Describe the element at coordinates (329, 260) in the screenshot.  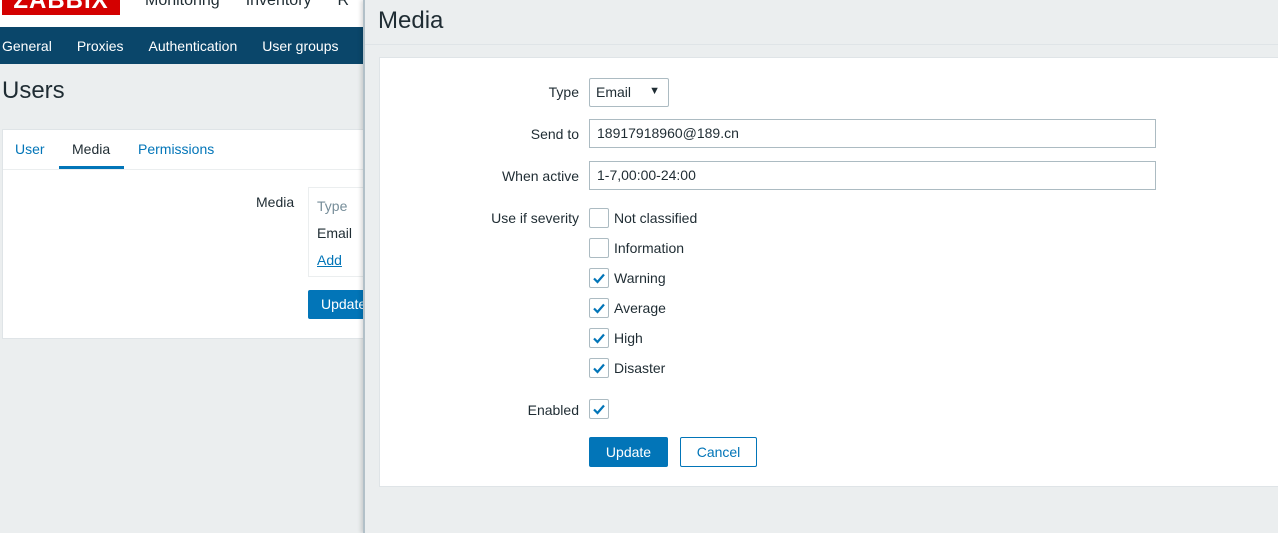
I see `add-media-link: Add` at that location.